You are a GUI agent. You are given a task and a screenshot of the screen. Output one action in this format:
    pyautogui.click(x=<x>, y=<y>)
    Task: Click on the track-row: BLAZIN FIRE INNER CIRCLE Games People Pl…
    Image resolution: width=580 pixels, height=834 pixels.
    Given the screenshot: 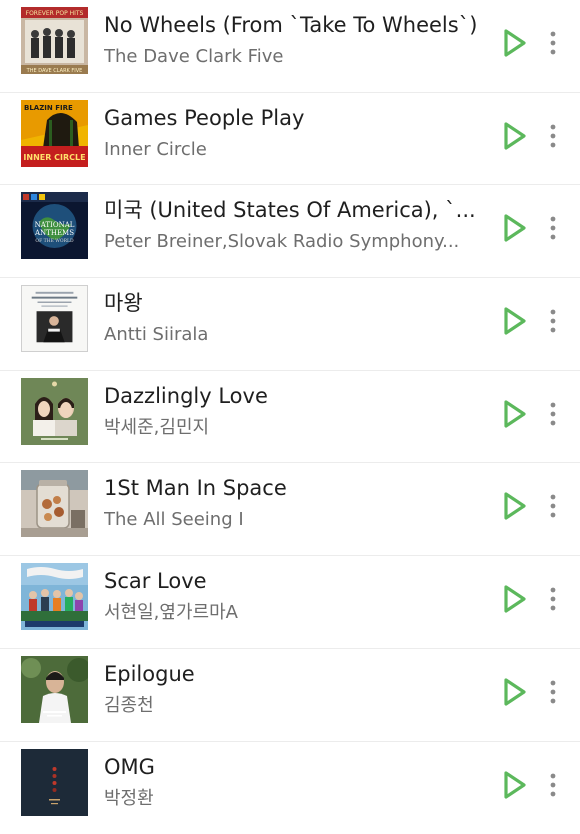 What is the action you would take?
    pyautogui.click(x=290, y=139)
    